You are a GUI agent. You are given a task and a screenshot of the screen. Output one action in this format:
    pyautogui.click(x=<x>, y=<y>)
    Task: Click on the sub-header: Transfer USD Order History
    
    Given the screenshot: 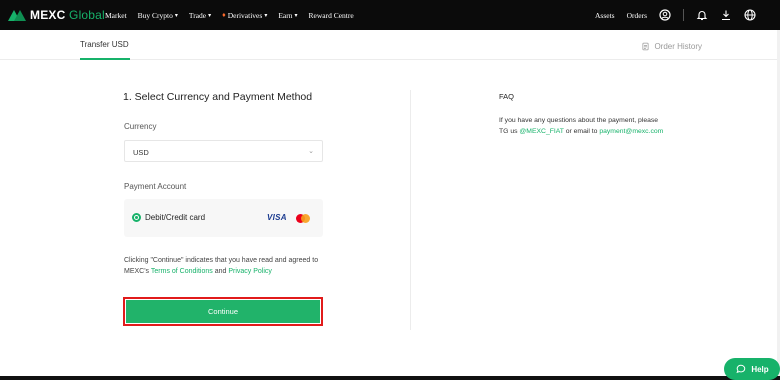 What is the action you would take?
    pyautogui.click(x=390, y=45)
    